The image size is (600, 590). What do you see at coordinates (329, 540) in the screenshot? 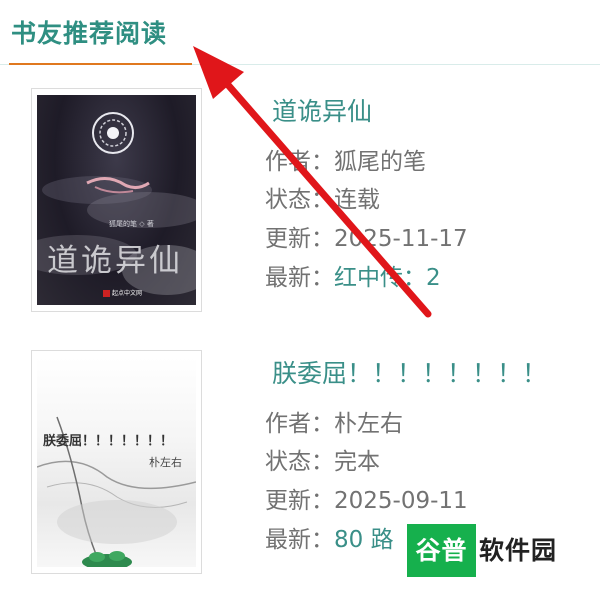
I see `latest-row: 最新：80 路` at bounding box center [329, 540].